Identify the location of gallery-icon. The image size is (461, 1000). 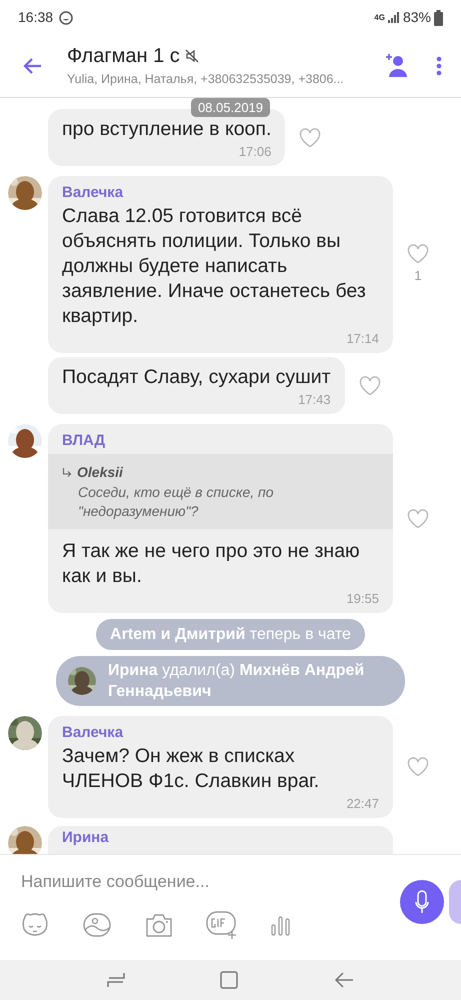
(97, 925).